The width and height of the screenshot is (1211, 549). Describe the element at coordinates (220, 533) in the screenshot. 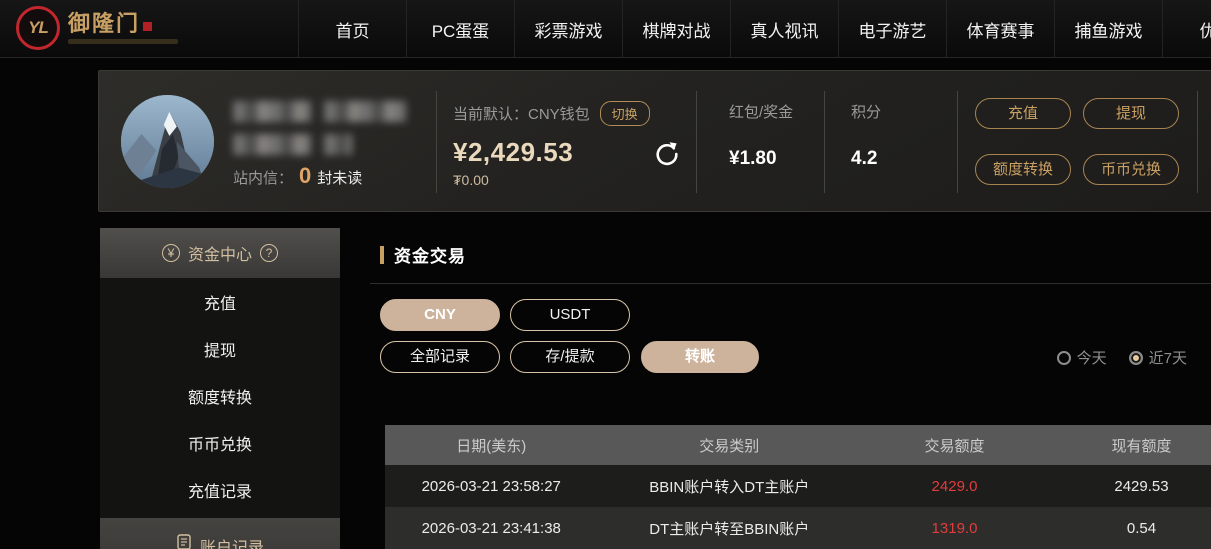

I see `sidebar-item-account-records: 账户记录` at that location.